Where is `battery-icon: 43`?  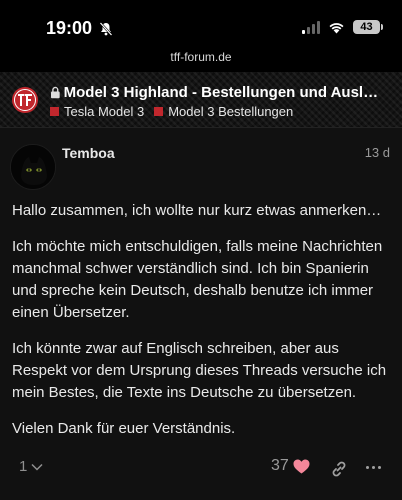 battery-icon: 43 is located at coordinates (368, 27).